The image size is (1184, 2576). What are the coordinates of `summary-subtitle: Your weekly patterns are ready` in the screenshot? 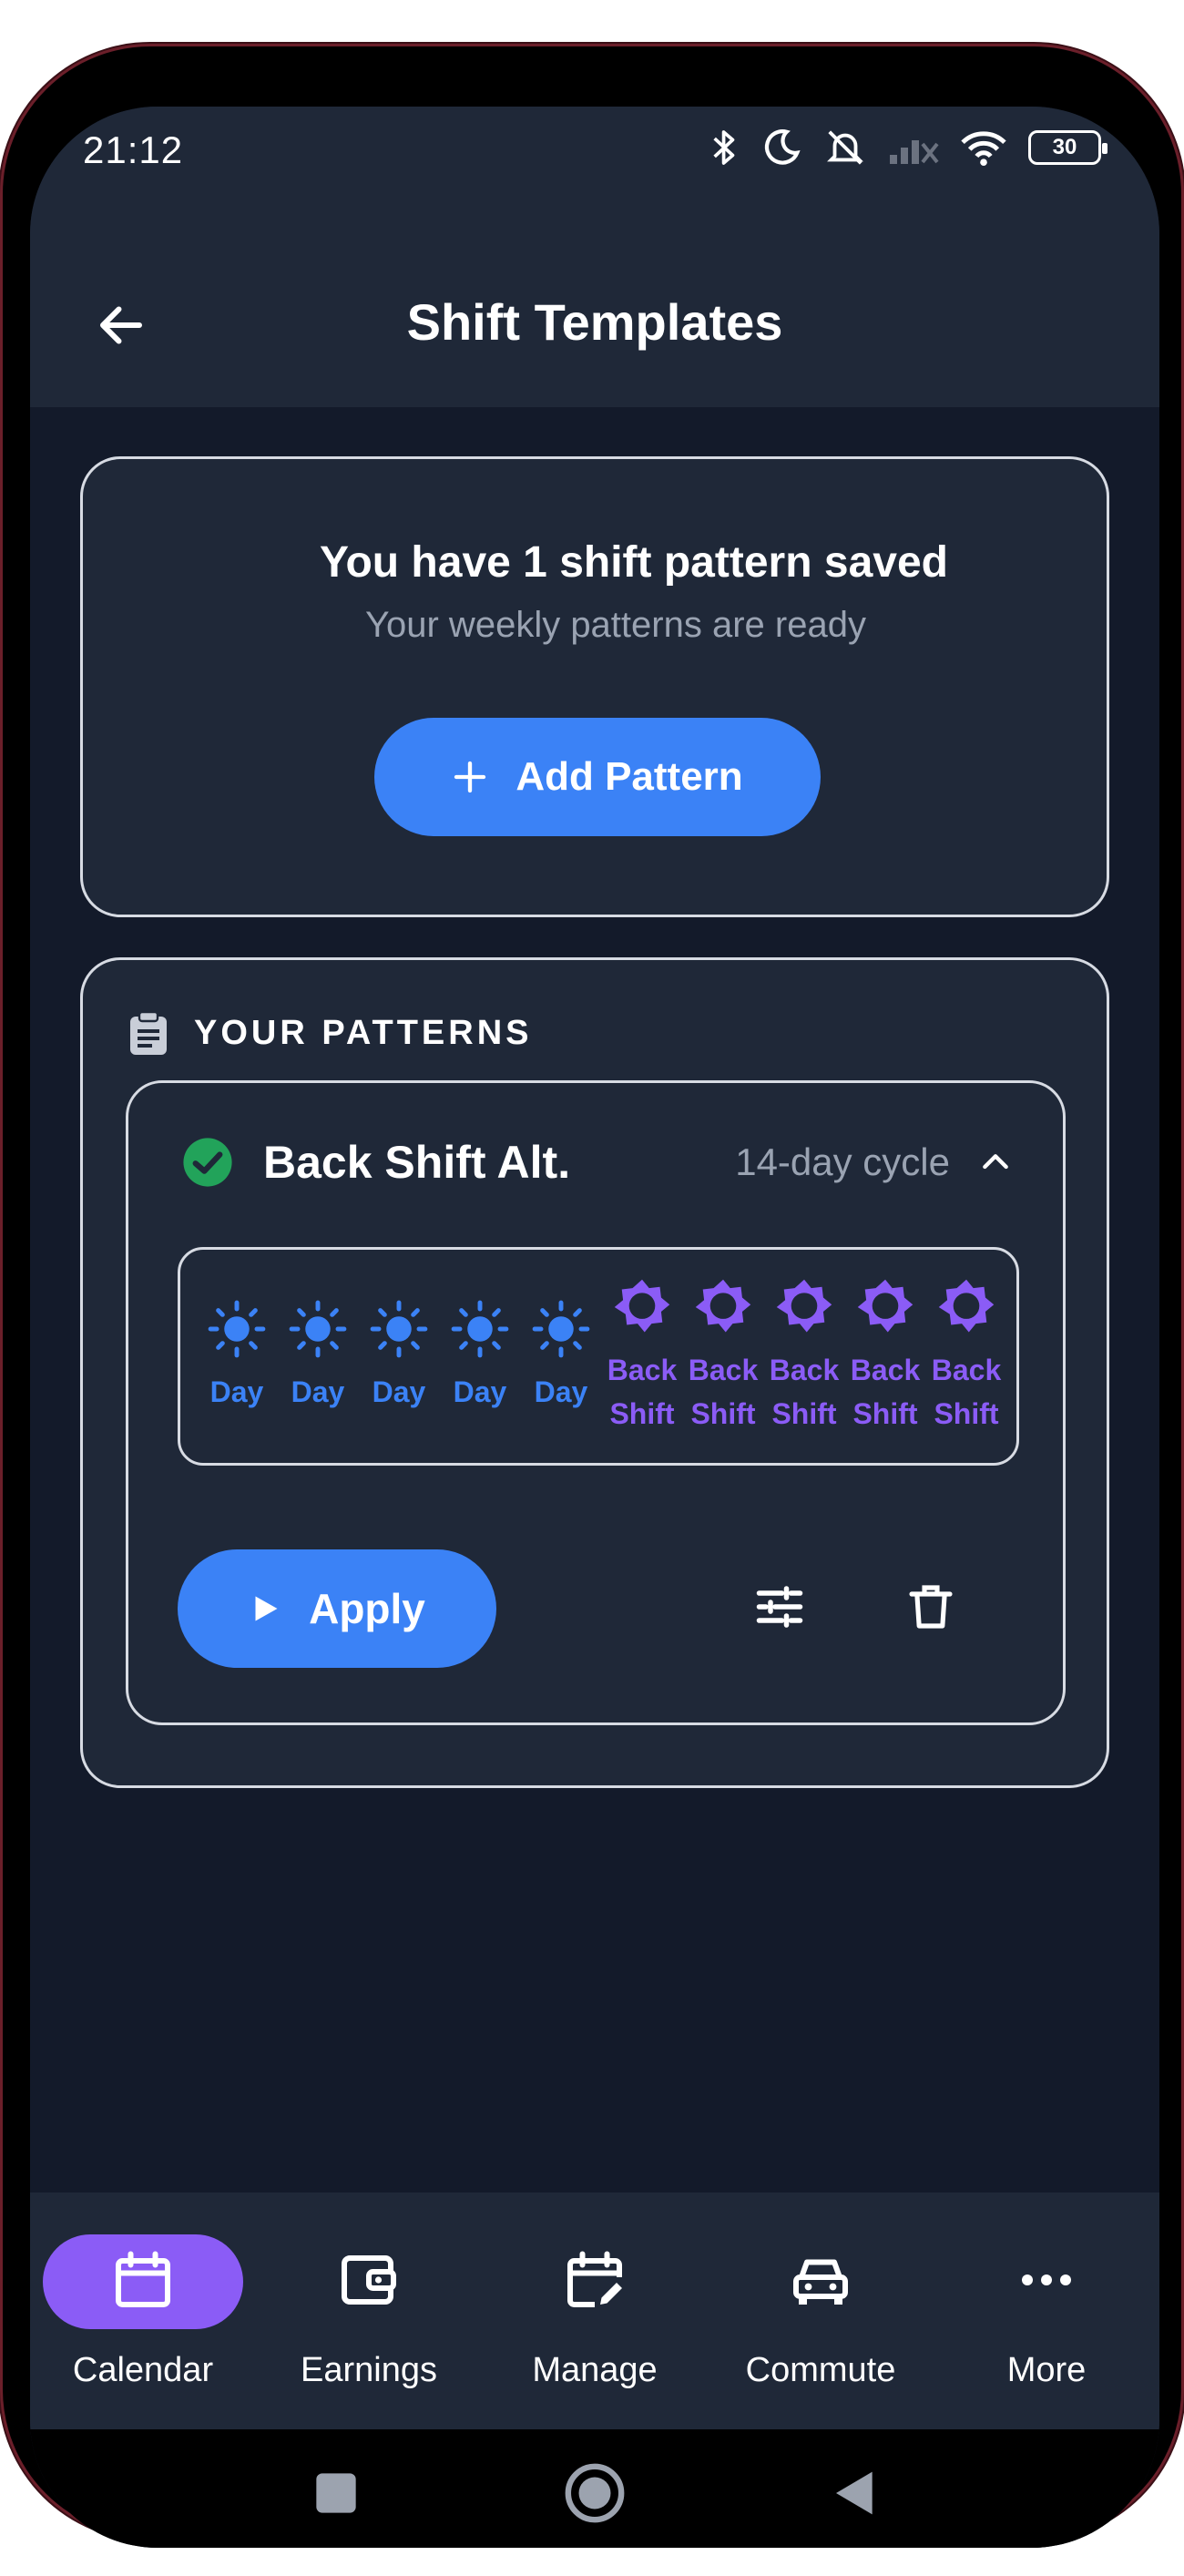 It's located at (615, 625).